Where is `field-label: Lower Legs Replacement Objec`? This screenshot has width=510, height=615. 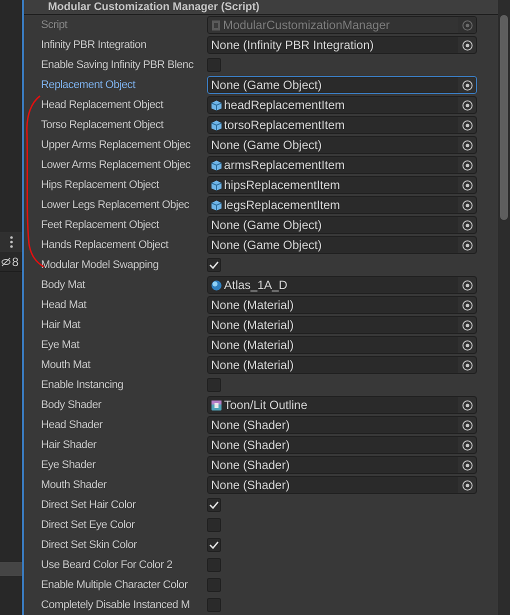
field-label: Lower Legs Replacement Objec is located at coordinates (115, 205).